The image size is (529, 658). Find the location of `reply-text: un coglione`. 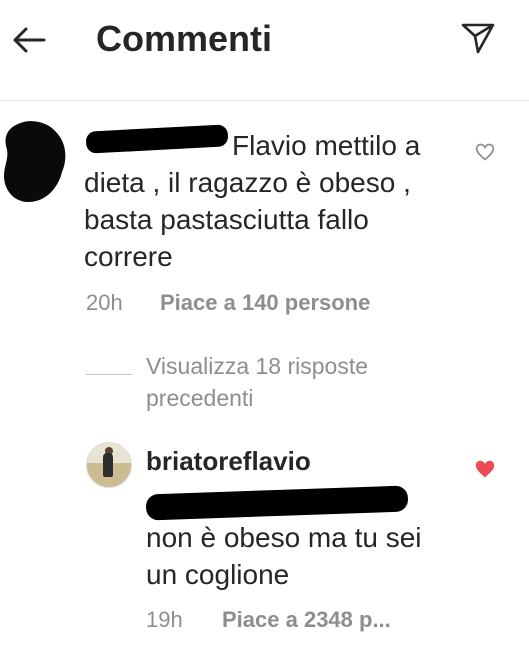

reply-text: un coglione is located at coordinates (218, 574).